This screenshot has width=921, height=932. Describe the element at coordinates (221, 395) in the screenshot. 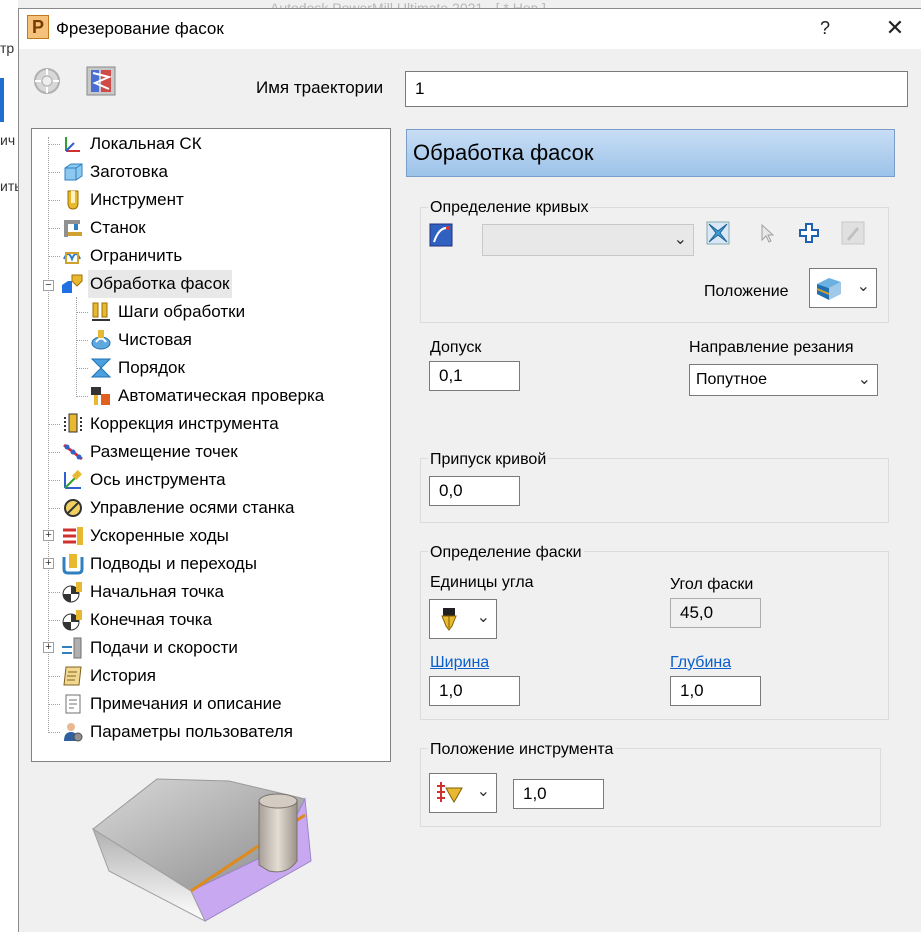

I see `tree-item-label: Автоматическая проверка` at that location.